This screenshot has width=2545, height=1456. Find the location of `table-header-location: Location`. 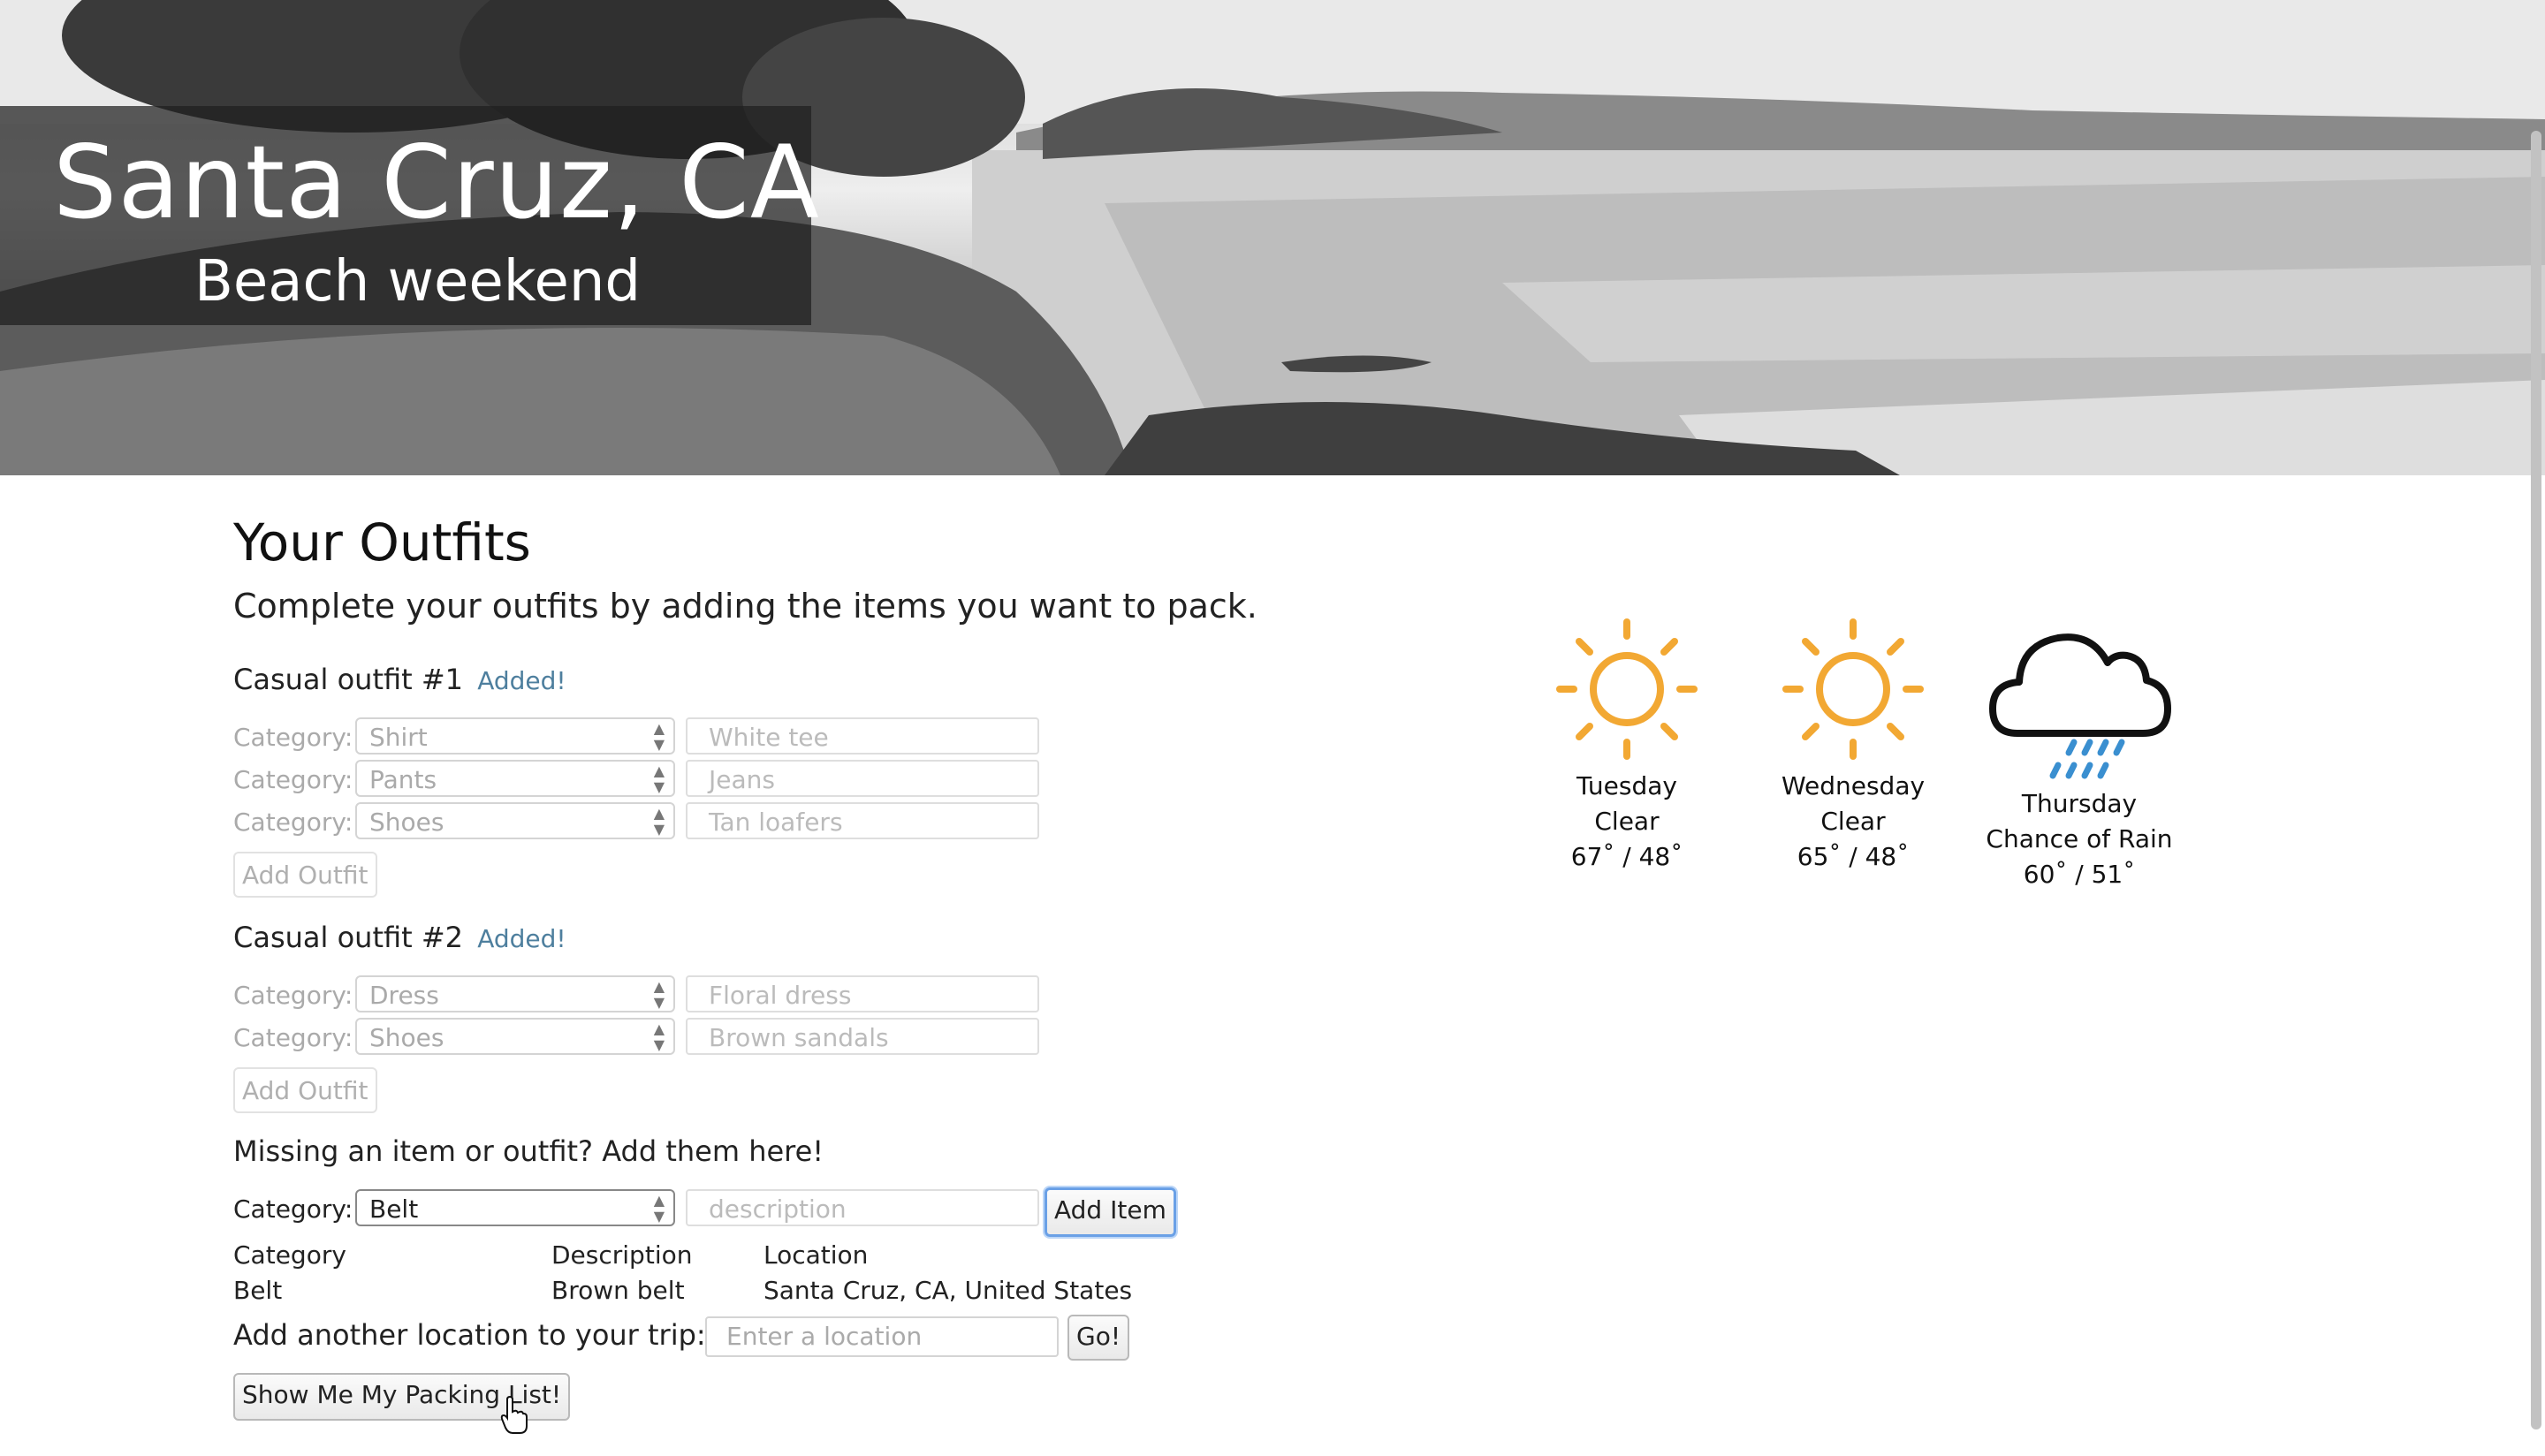

table-header-location: Location is located at coordinates (816, 1255).